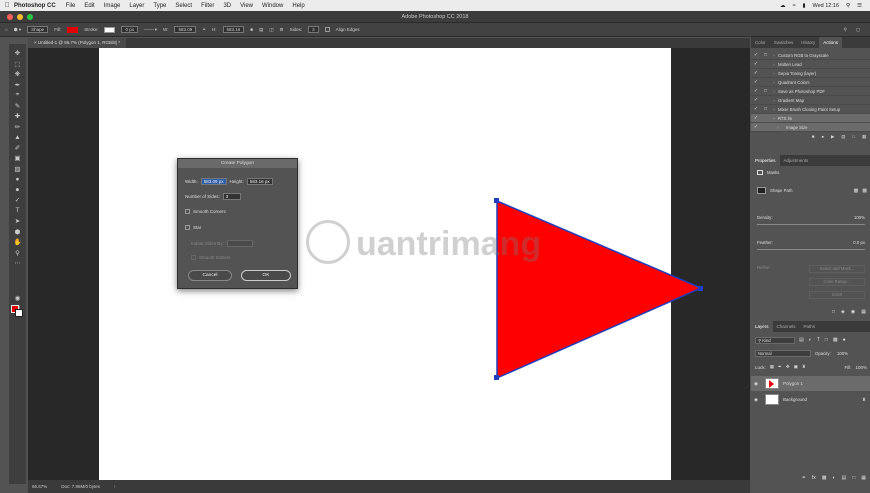 The image size is (870, 493). I want to click on sides-field: 3, so click(313, 29).